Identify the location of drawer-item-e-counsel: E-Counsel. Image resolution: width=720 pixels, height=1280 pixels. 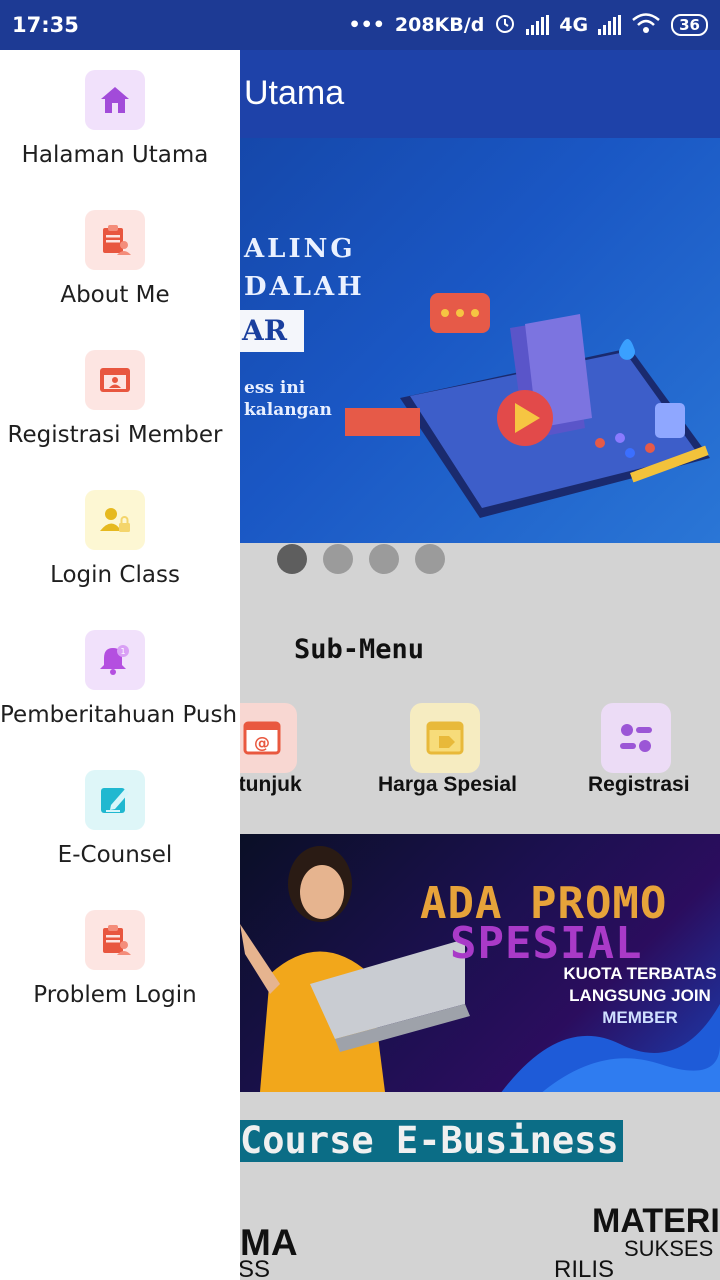
(120, 820).